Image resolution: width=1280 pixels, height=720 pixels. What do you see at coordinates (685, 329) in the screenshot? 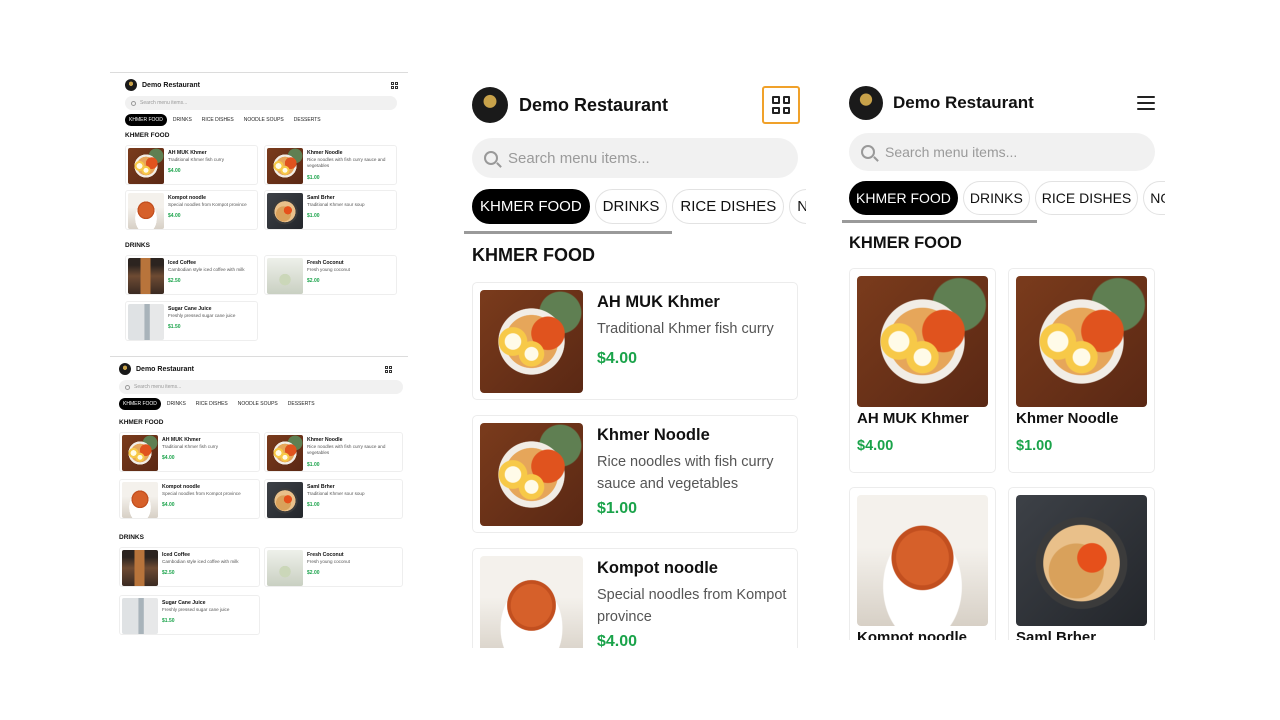
I see `item-description: Traditional Khmer fish curry` at bounding box center [685, 329].